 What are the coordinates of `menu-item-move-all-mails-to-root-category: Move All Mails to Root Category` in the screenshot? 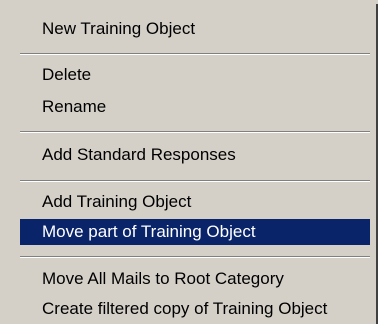 It's located at (195, 279).